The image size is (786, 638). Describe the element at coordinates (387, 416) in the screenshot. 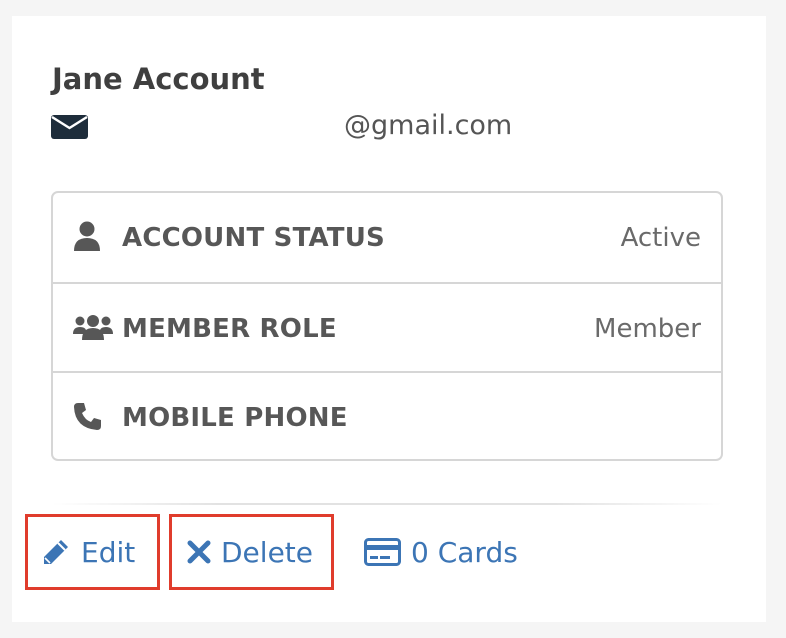

I see `detail-row-mobile-phone: MOBILE PHONE` at that location.